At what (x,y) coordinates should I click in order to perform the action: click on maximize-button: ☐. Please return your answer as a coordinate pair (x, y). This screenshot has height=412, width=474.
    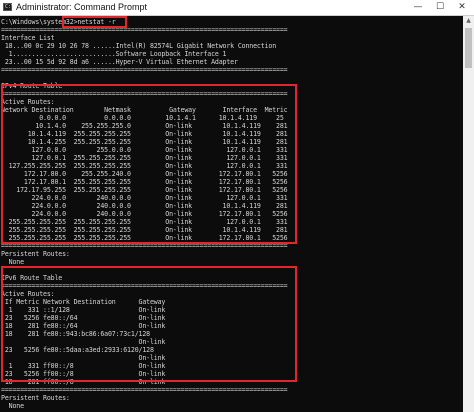
    Looking at the image, I should click on (440, 7).